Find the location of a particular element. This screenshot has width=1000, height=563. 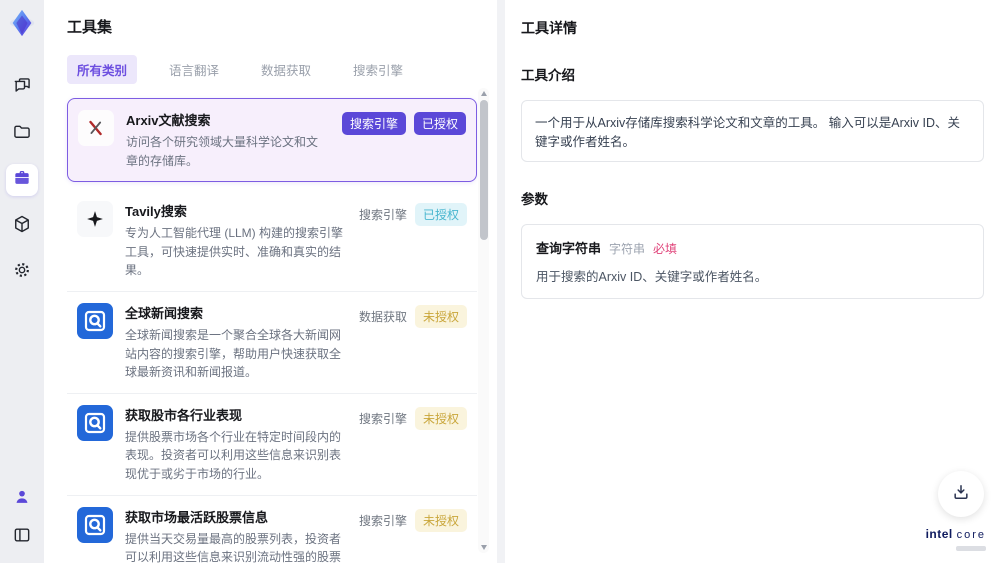

user-icon is located at coordinates (22, 499).